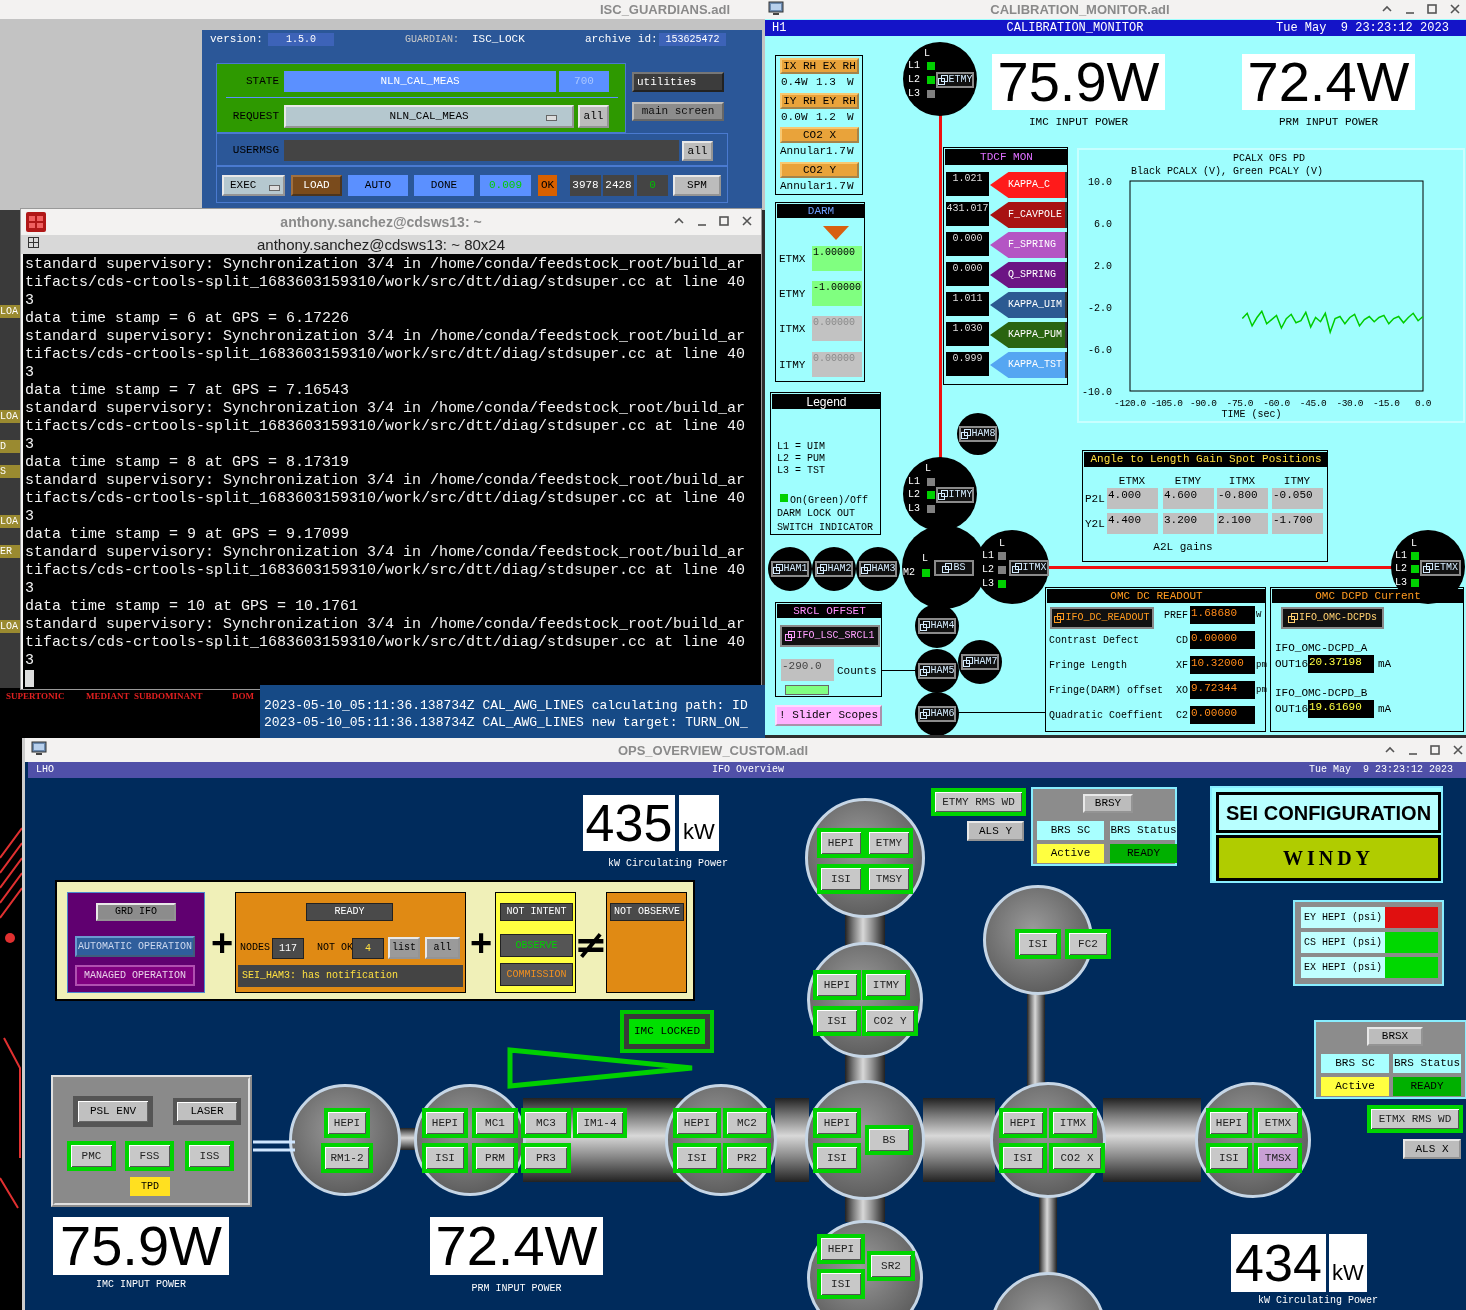 The width and height of the screenshot is (1466, 1310). I want to click on brs-state: Active, so click(1070, 853).